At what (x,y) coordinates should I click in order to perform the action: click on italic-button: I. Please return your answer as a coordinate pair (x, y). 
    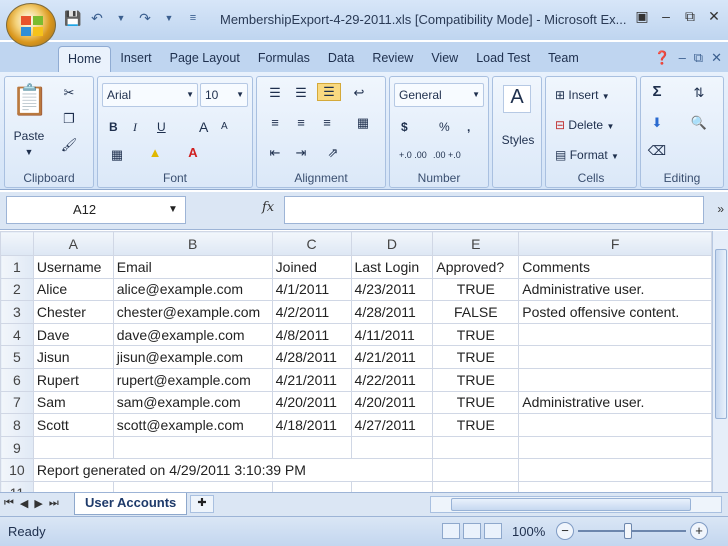
    Looking at the image, I should click on (135, 127).